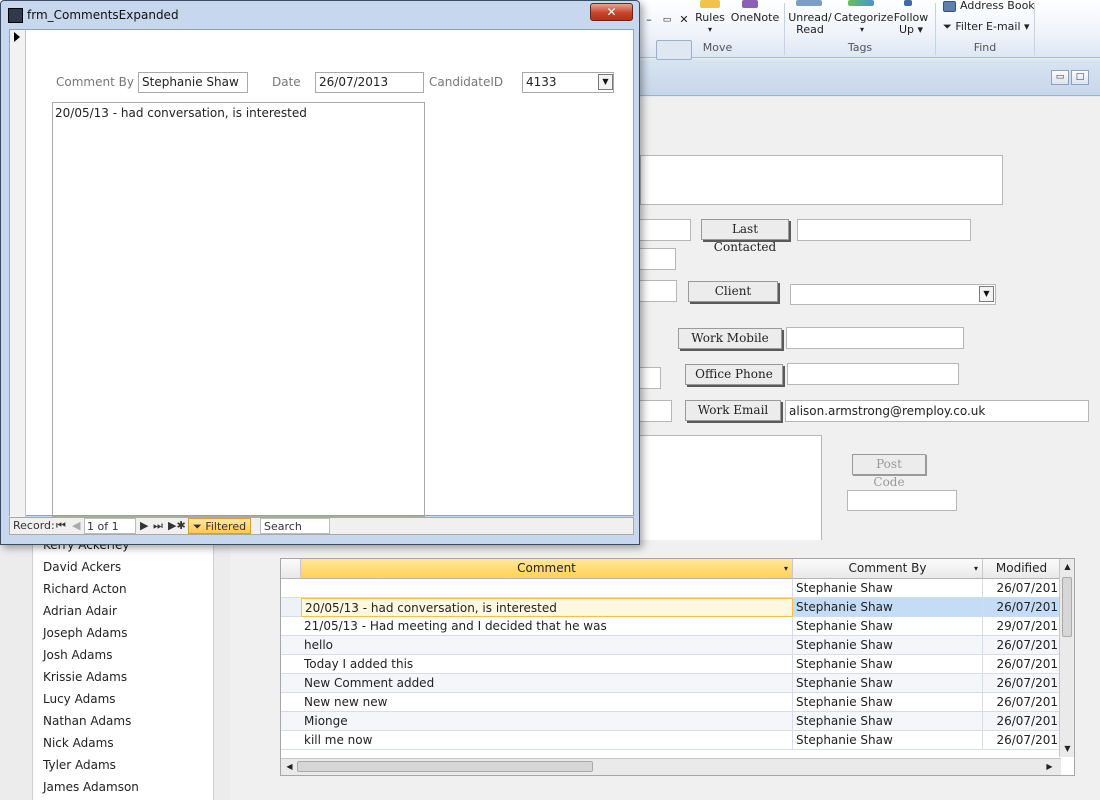 This screenshot has width=1100, height=800. I want to click on table-row: hello Stephanie Shaw 26/07/201, so click(671, 645).